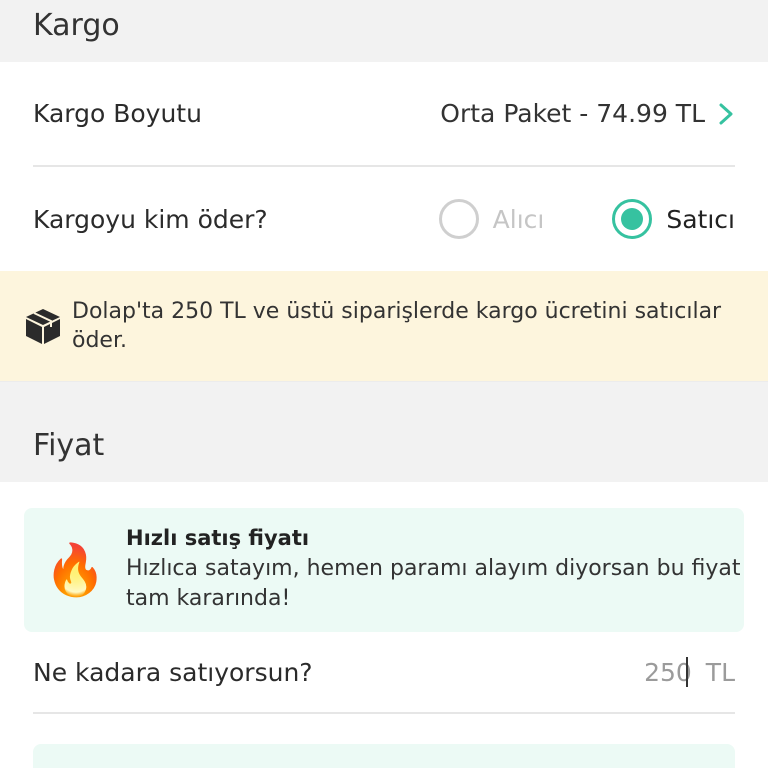 This screenshot has height=768, width=768. Describe the element at coordinates (43, 326) in the screenshot. I see `package-icon` at that location.